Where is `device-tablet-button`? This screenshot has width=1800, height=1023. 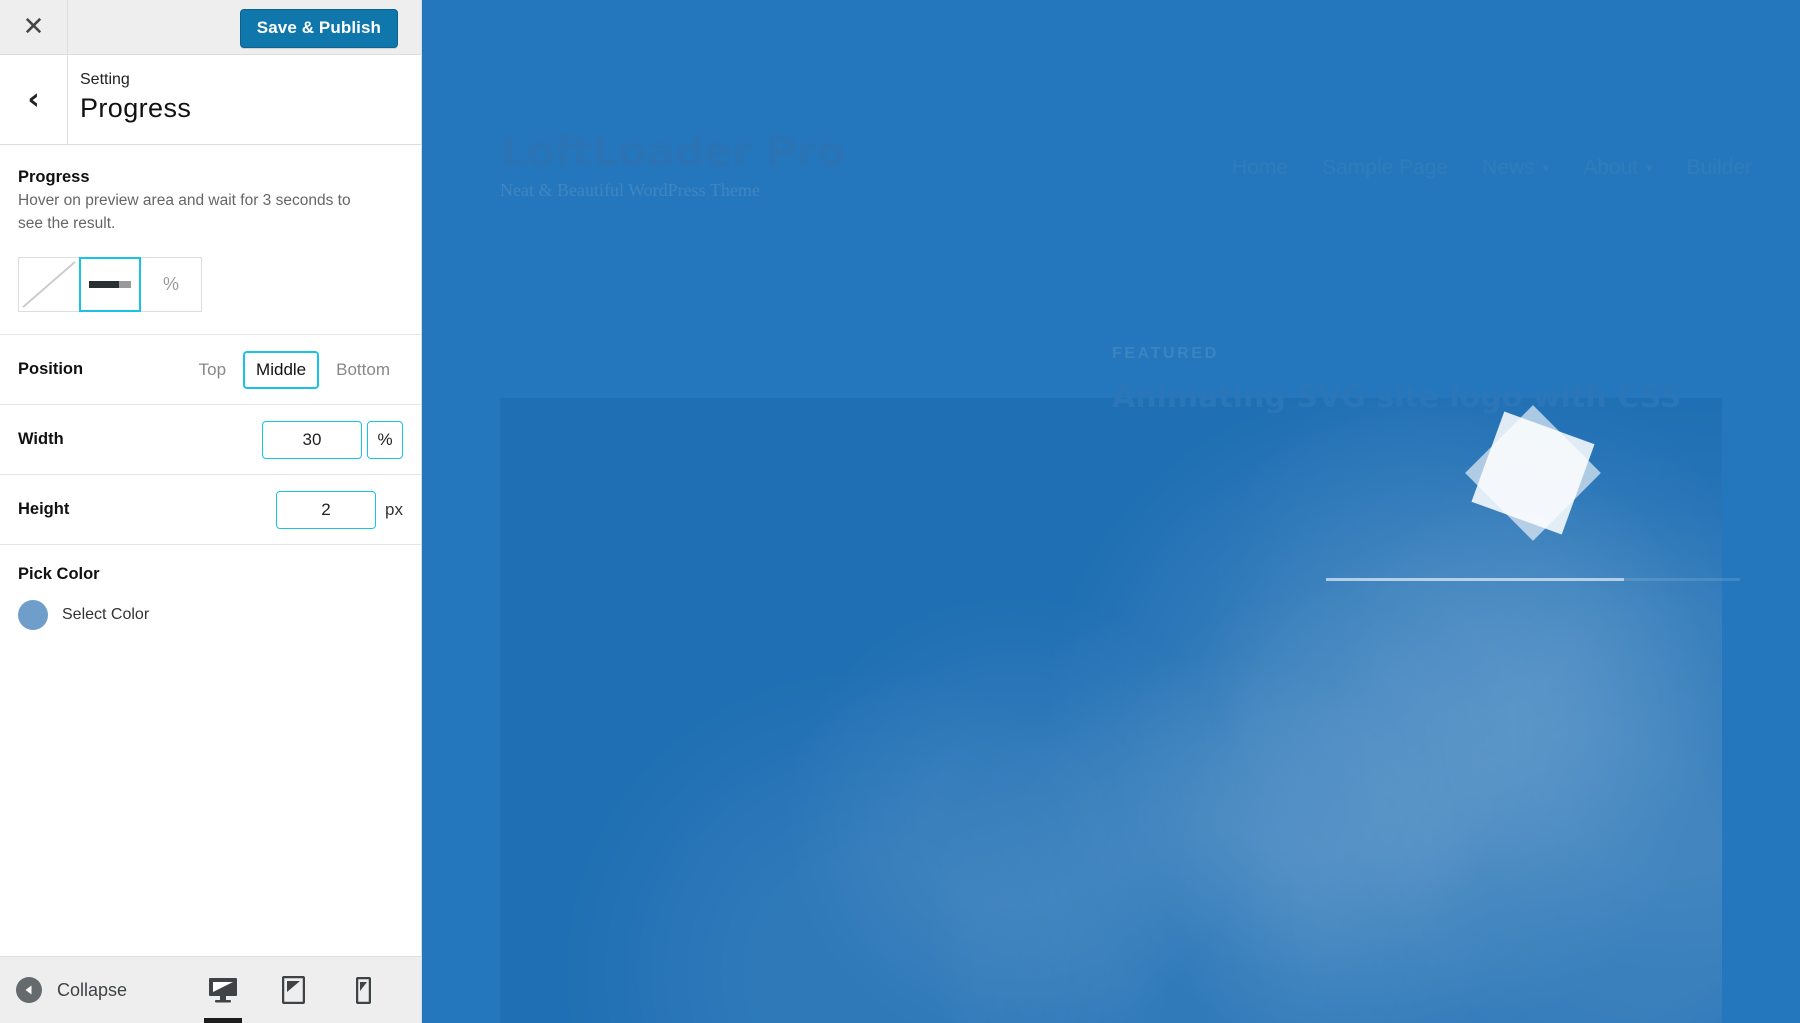 device-tablet-button is located at coordinates (293, 990).